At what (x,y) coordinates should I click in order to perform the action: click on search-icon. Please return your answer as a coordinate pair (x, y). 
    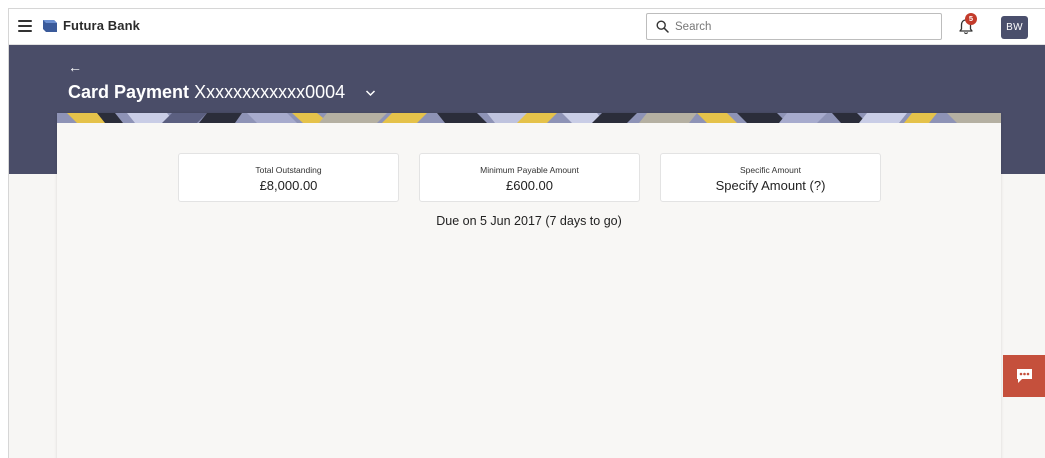
    Looking at the image, I should click on (662, 26).